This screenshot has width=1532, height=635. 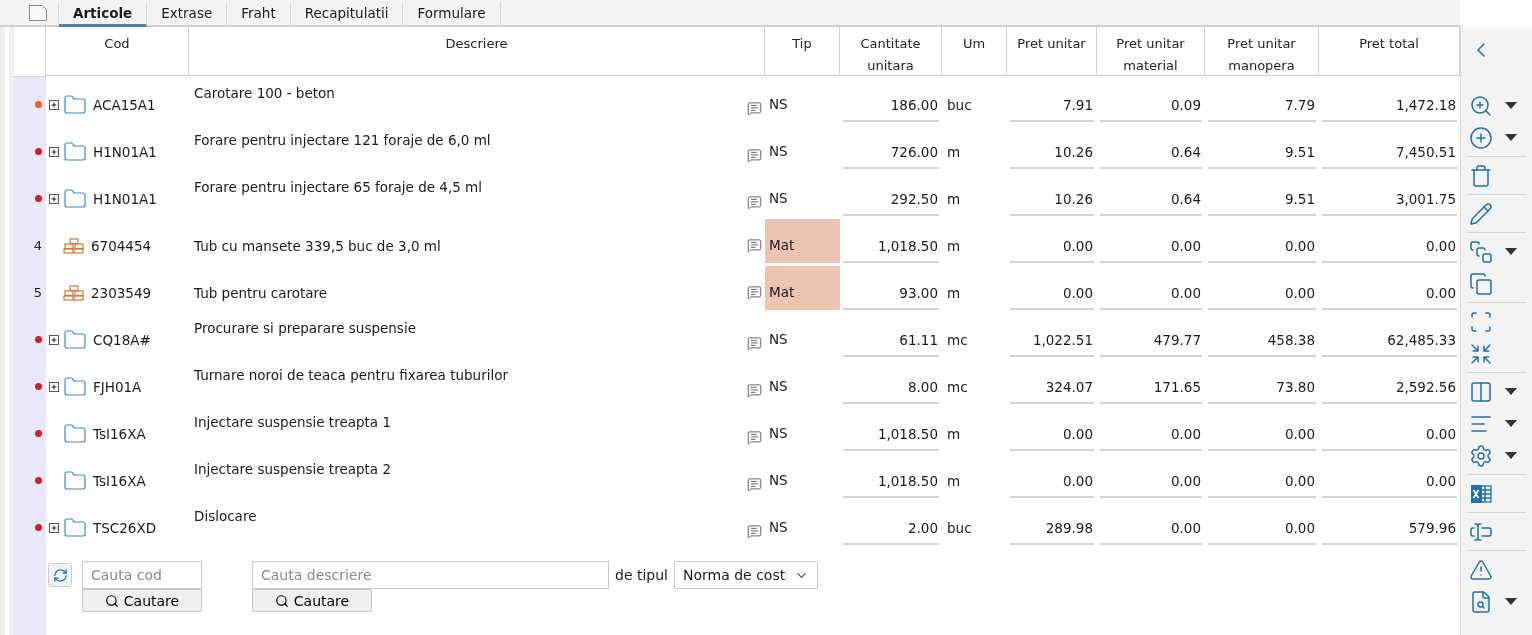 I want to click on number-cell: 171.65, so click(x=1151, y=382).